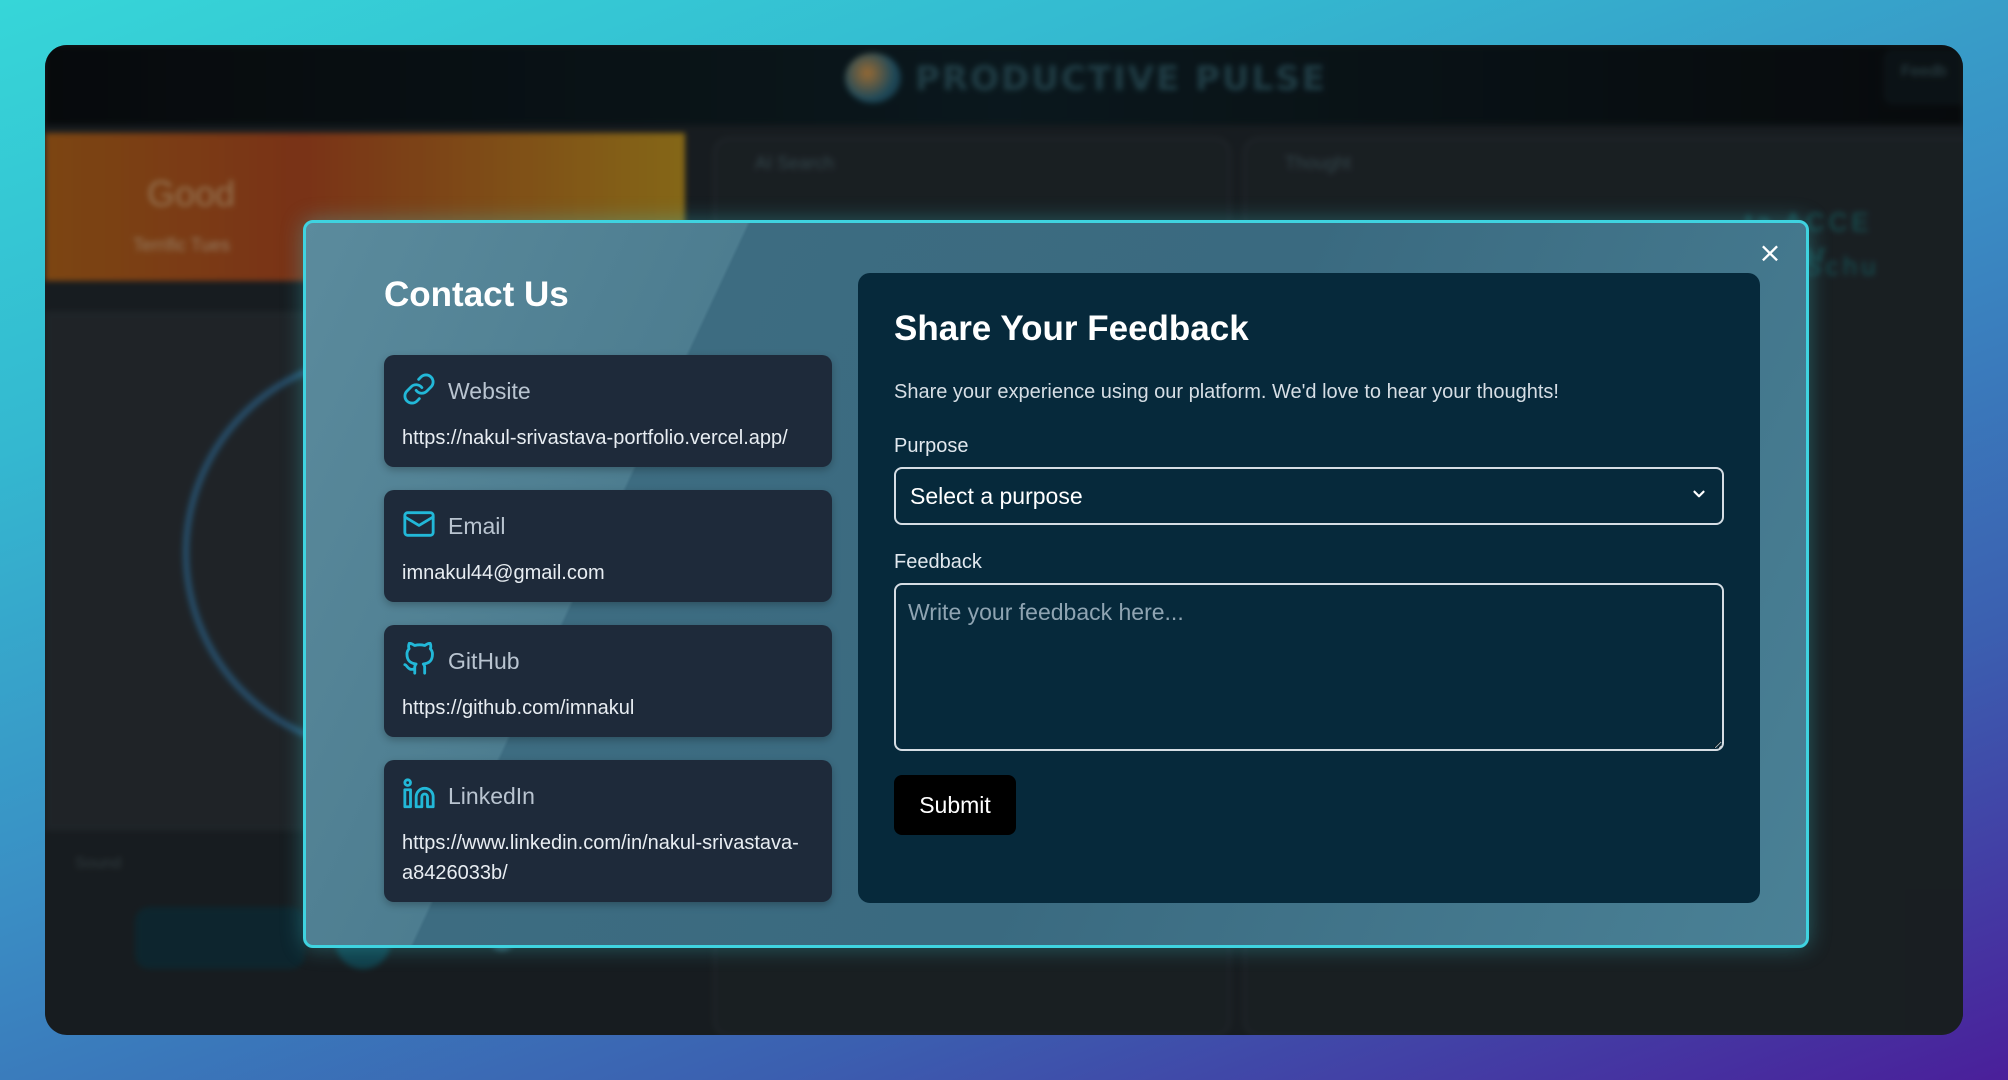 Image resolution: width=2008 pixels, height=1080 pixels. Describe the element at coordinates (955, 805) in the screenshot. I see `submit-button: Submit` at that location.